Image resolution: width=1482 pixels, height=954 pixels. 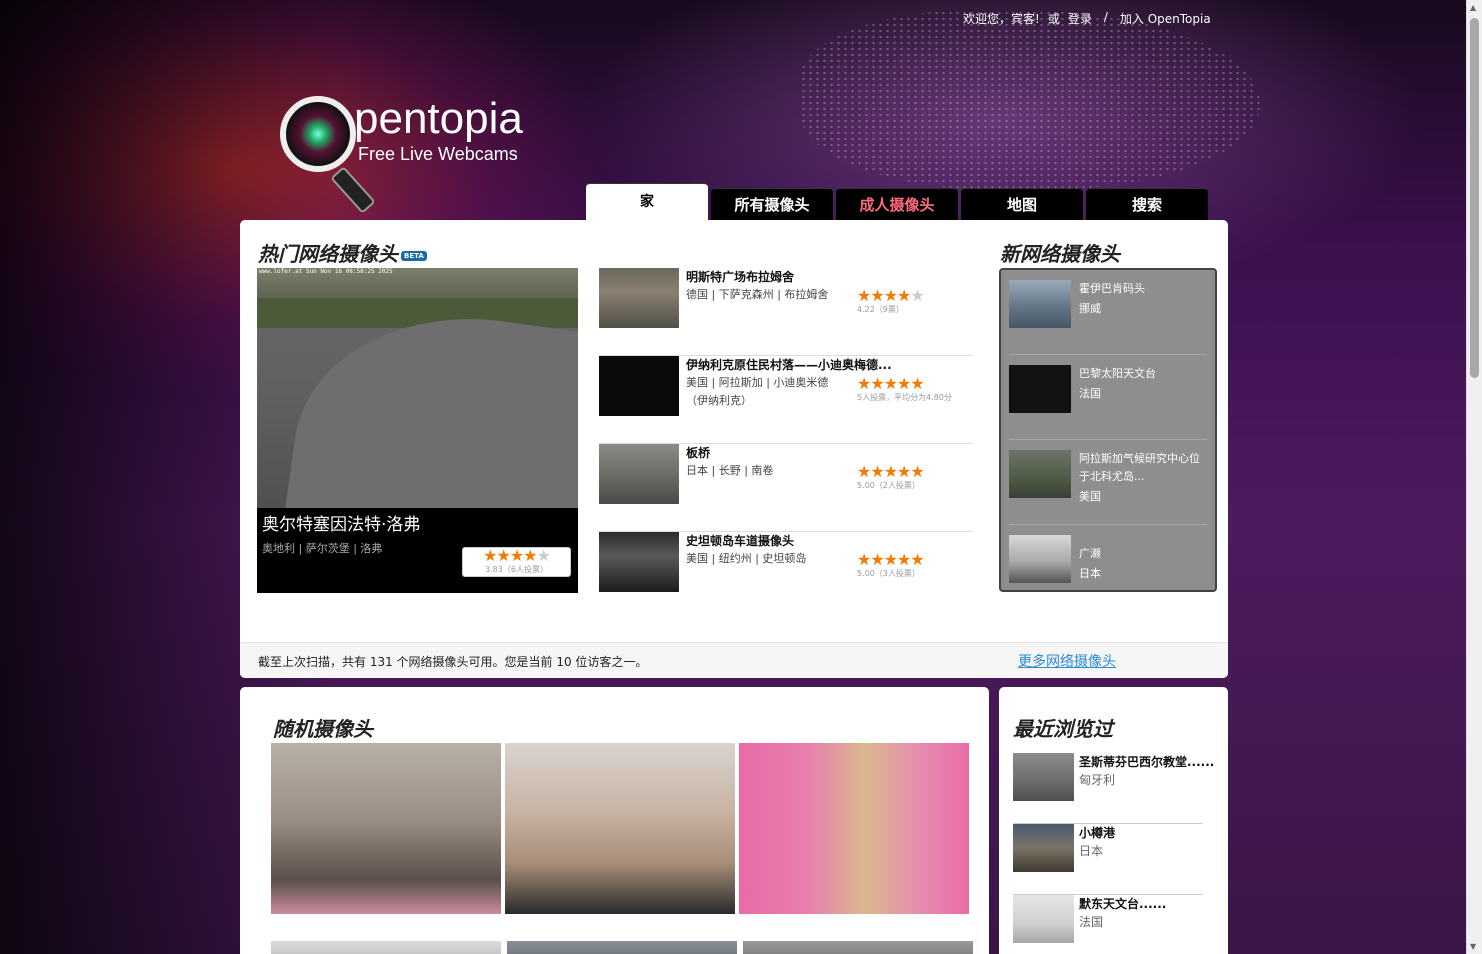 I want to click on status-text: 截至上次扫描，共有 131 个网络摄像头可用。您是当前 10 位访客之一。, so click(x=453, y=662).